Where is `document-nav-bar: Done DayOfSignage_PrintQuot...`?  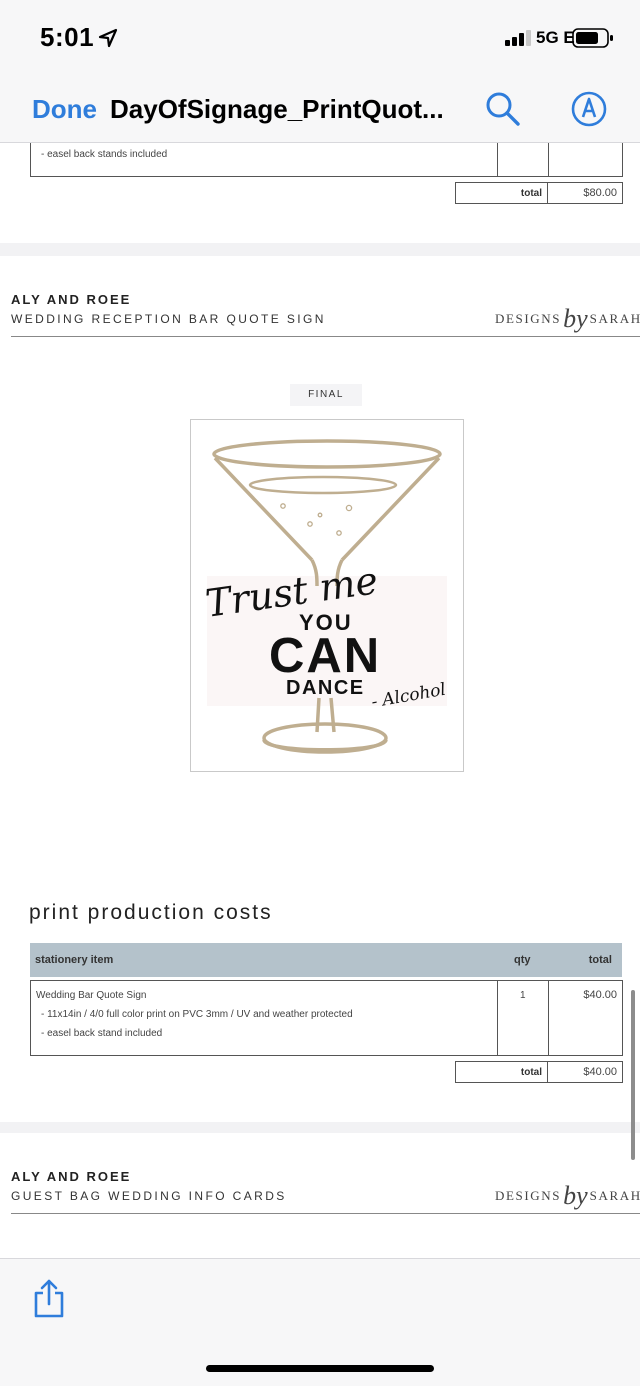
document-nav-bar: Done DayOfSignage_PrintQuot... is located at coordinates (320, 109).